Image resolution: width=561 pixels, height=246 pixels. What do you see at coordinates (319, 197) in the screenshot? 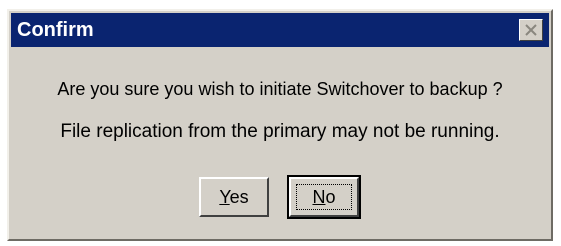
I see `no-mnemonic: N` at bounding box center [319, 197].